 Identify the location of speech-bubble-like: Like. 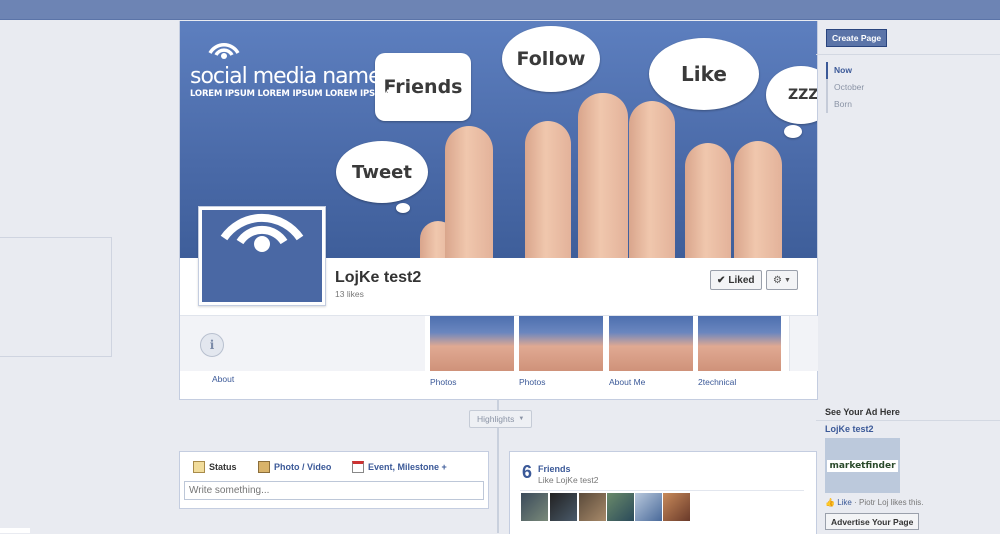
(704, 74).